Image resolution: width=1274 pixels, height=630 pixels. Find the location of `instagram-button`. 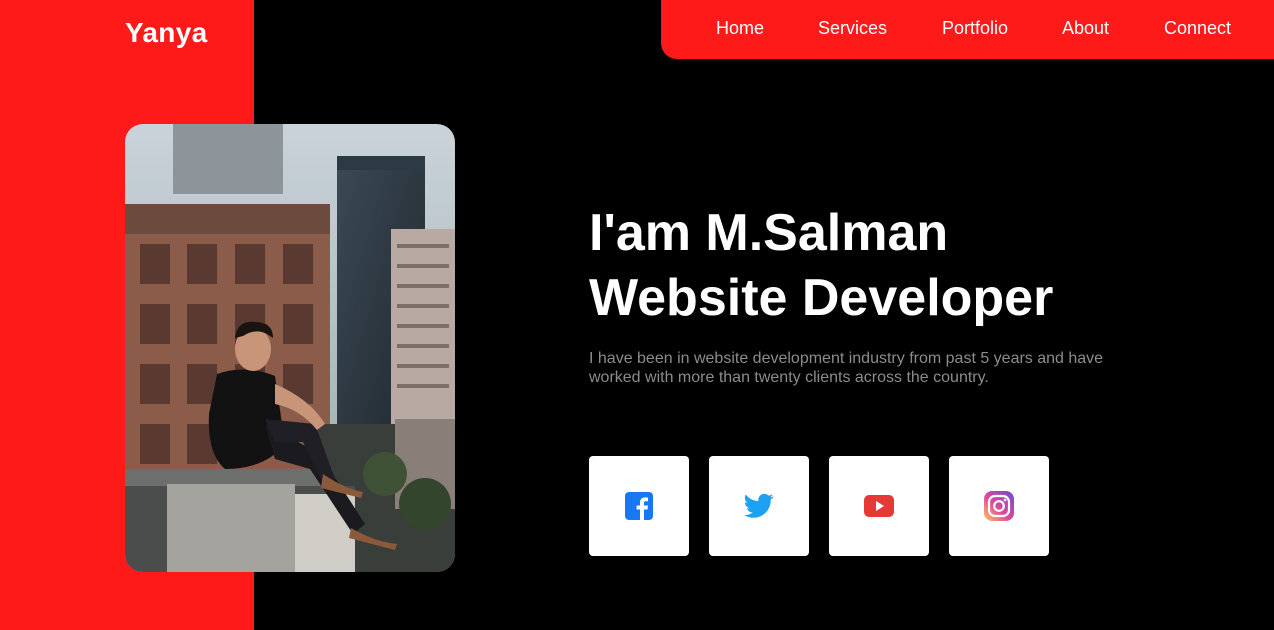

instagram-button is located at coordinates (999, 506).